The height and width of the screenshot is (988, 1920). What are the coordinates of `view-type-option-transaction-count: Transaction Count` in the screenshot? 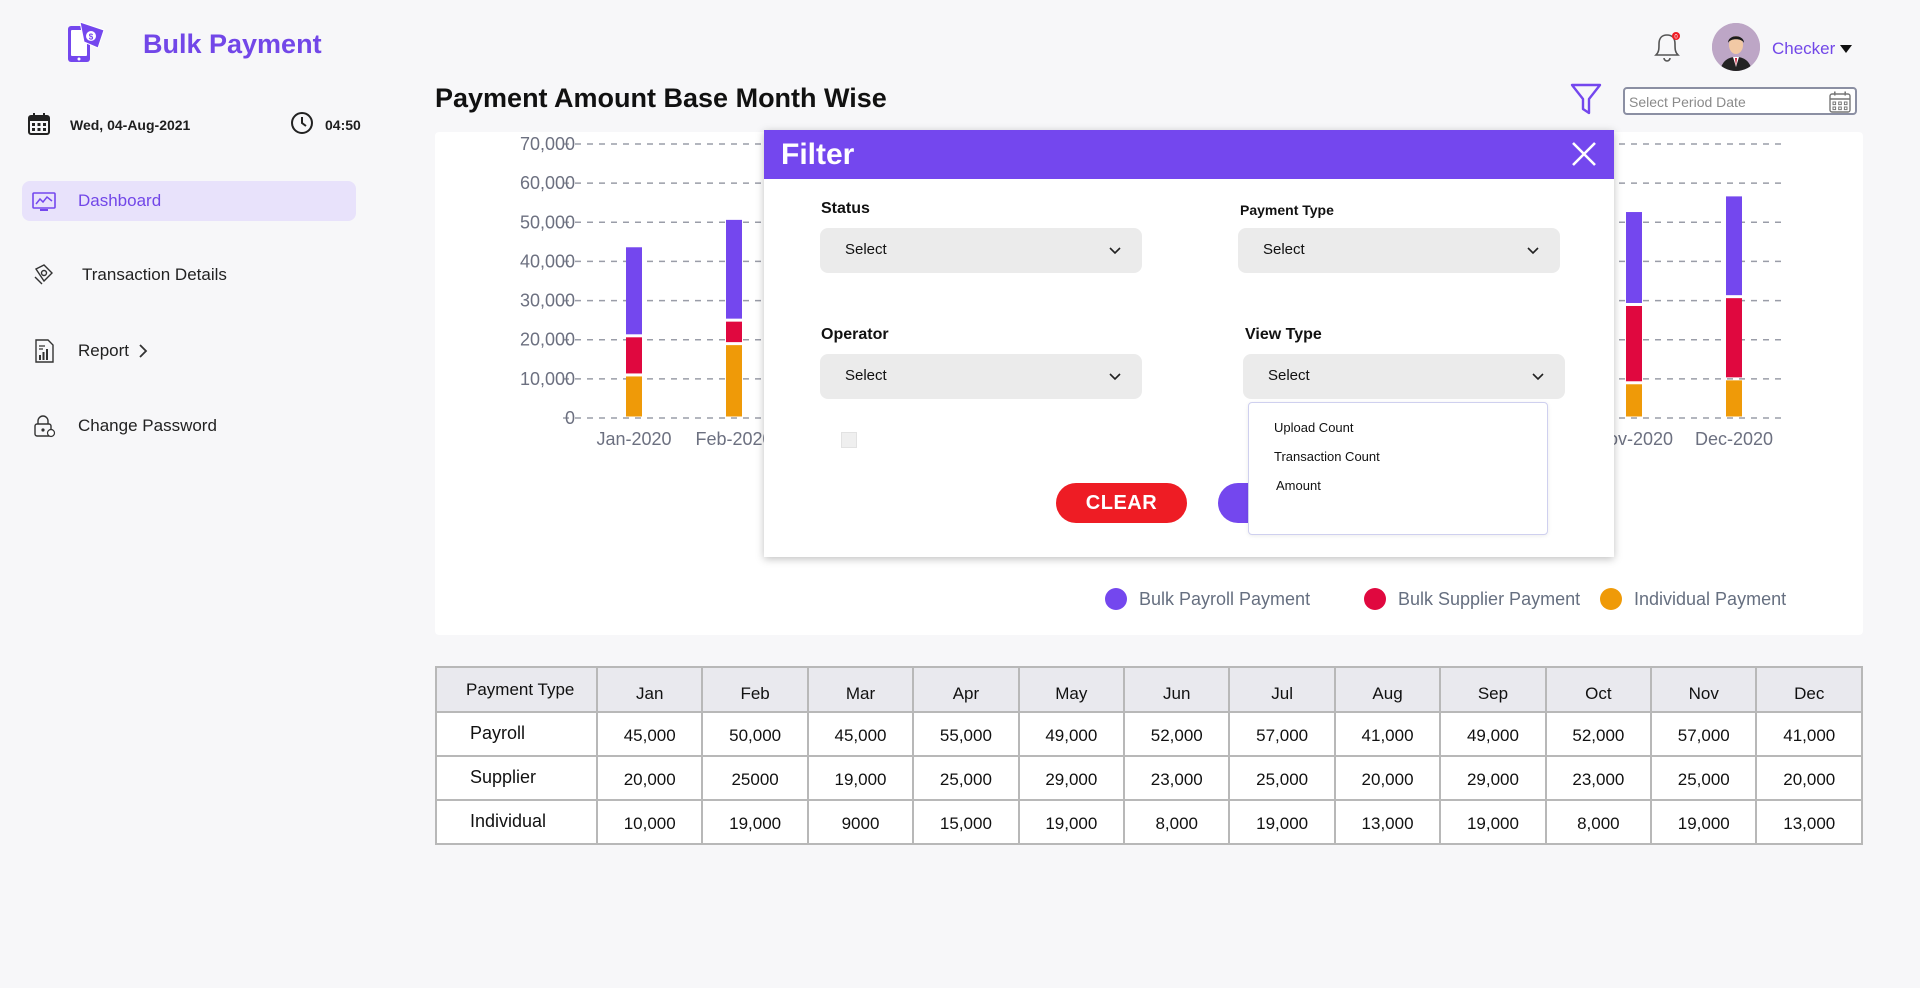 It's located at (1327, 456).